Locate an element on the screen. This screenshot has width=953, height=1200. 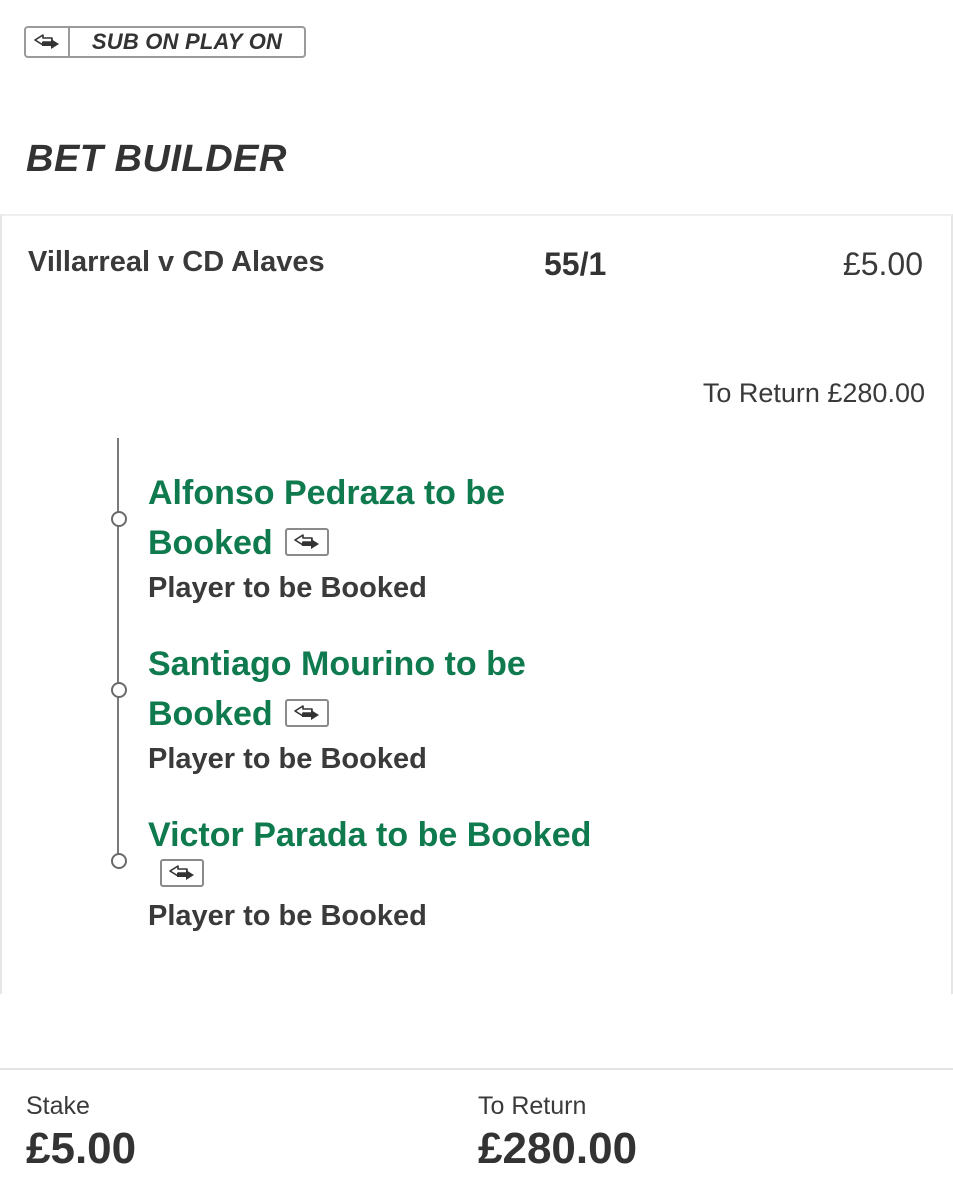
selection-title: Santiago Mourino to be Booked is located at coordinates (337, 689).